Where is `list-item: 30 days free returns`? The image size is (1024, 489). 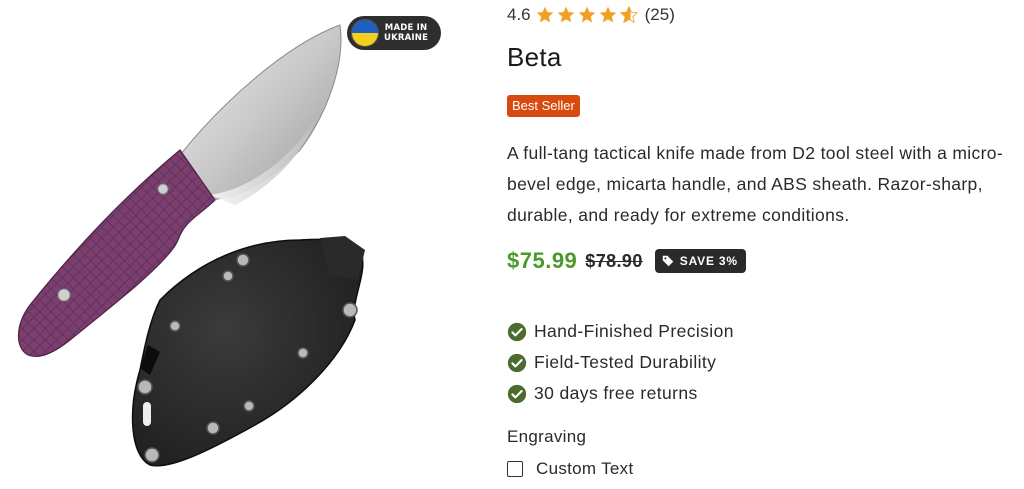
list-item: 30 days free returns is located at coordinates (620, 393).